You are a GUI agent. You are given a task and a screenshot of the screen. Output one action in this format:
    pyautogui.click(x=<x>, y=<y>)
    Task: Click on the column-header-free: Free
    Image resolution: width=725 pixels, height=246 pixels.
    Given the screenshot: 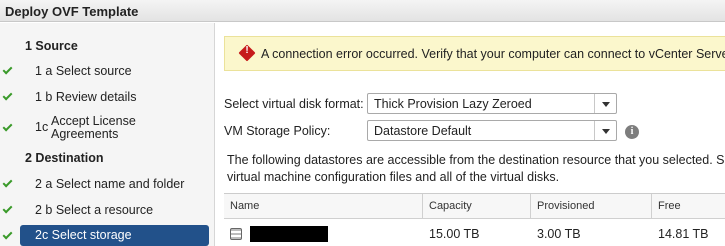 What is the action you would take?
    pyautogui.click(x=669, y=206)
    